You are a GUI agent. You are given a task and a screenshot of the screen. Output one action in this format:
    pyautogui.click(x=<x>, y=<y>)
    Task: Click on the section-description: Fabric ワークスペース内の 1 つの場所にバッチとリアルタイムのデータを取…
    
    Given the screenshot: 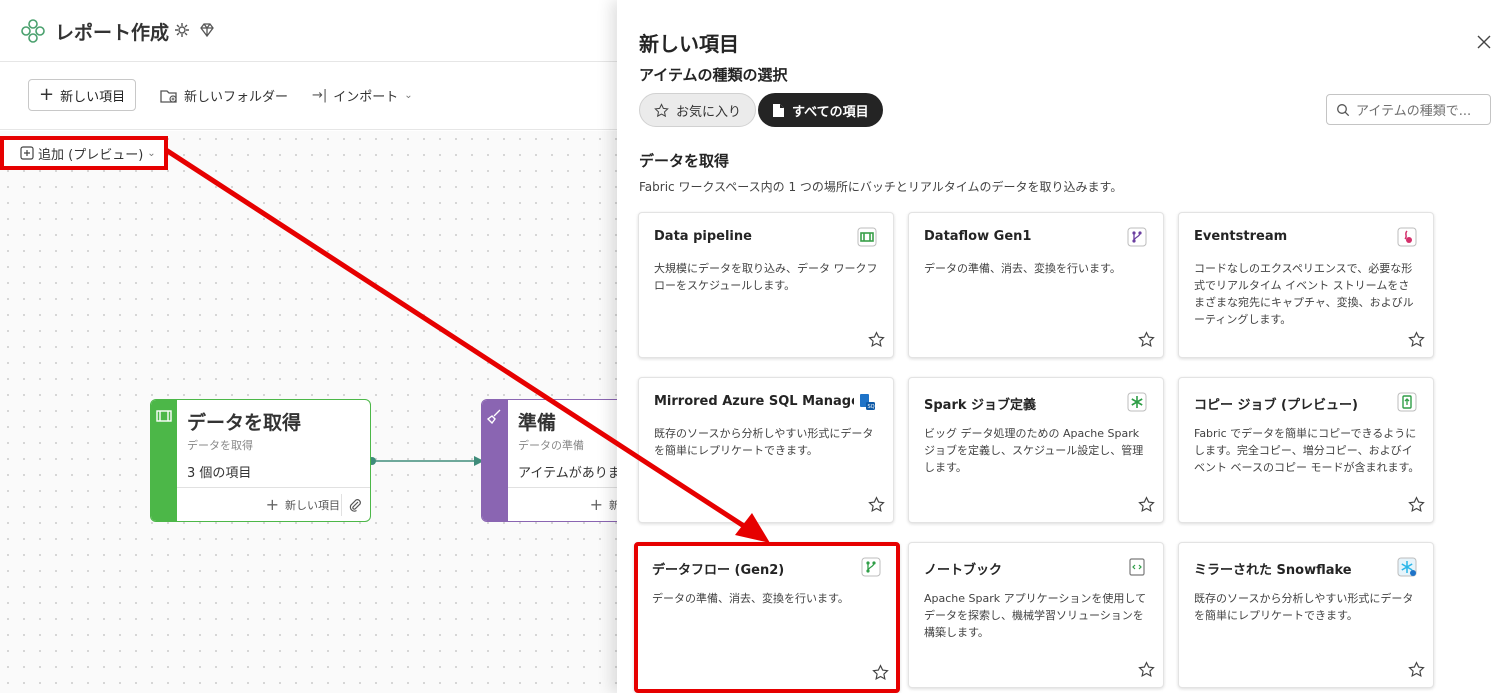 What is the action you would take?
    pyautogui.click(x=881, y=187)
    